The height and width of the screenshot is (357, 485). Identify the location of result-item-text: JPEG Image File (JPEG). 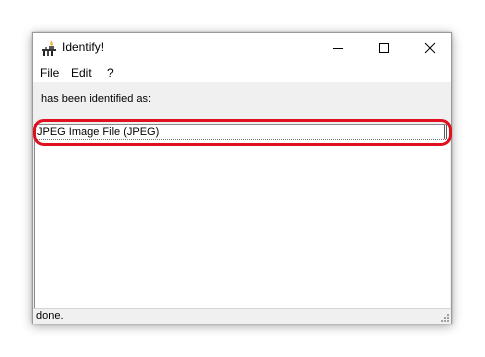
(98, 132).